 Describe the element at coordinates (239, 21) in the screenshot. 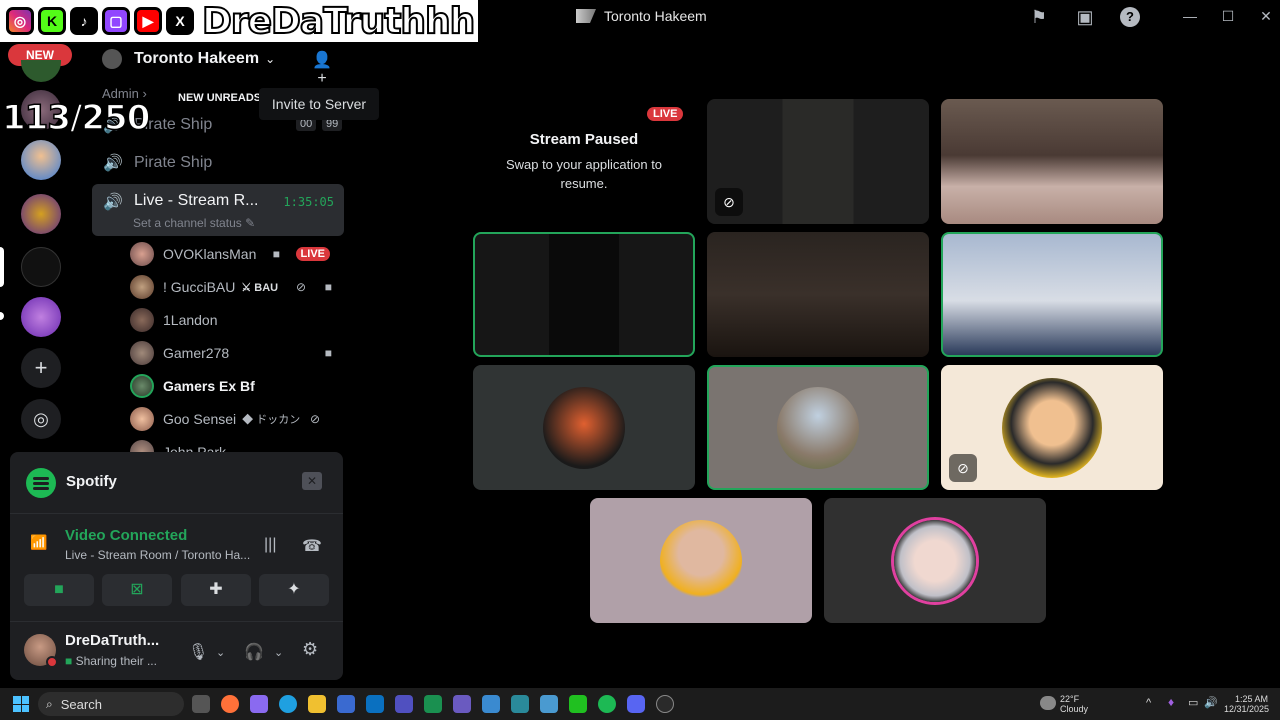

I see `social-overlay-banner: ◎ K ♪ ▢ ▶ X DreDaTruthhh` at that location.